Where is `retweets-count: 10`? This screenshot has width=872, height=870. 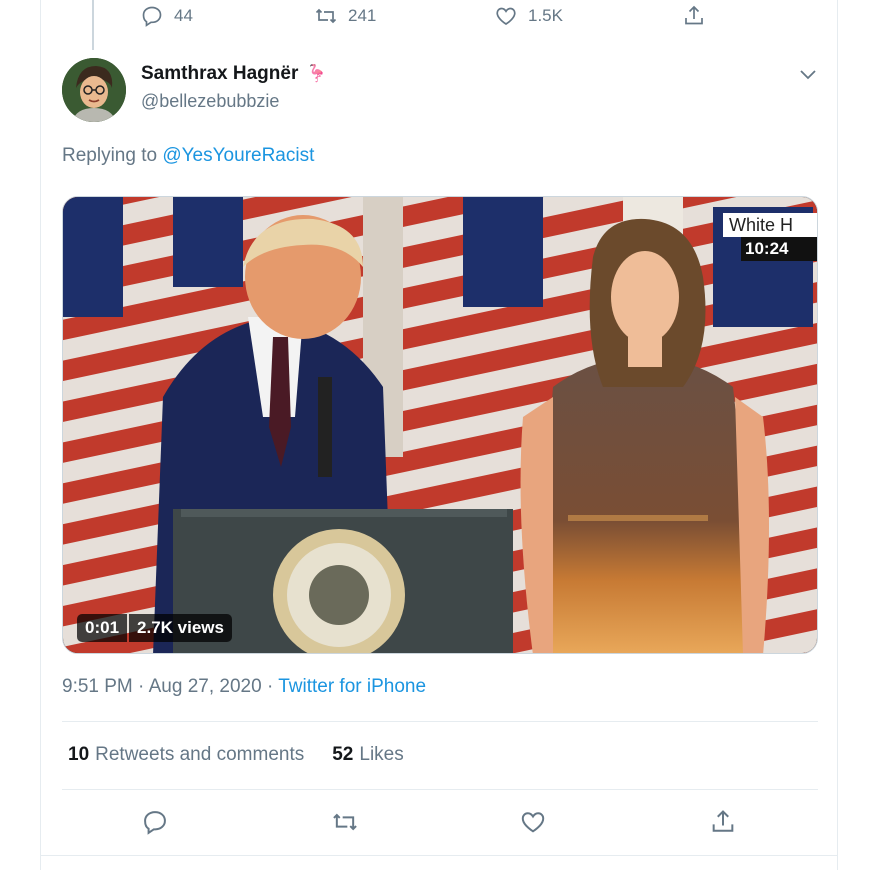 retweets-count: 10 is located at coordinates (79, 754).